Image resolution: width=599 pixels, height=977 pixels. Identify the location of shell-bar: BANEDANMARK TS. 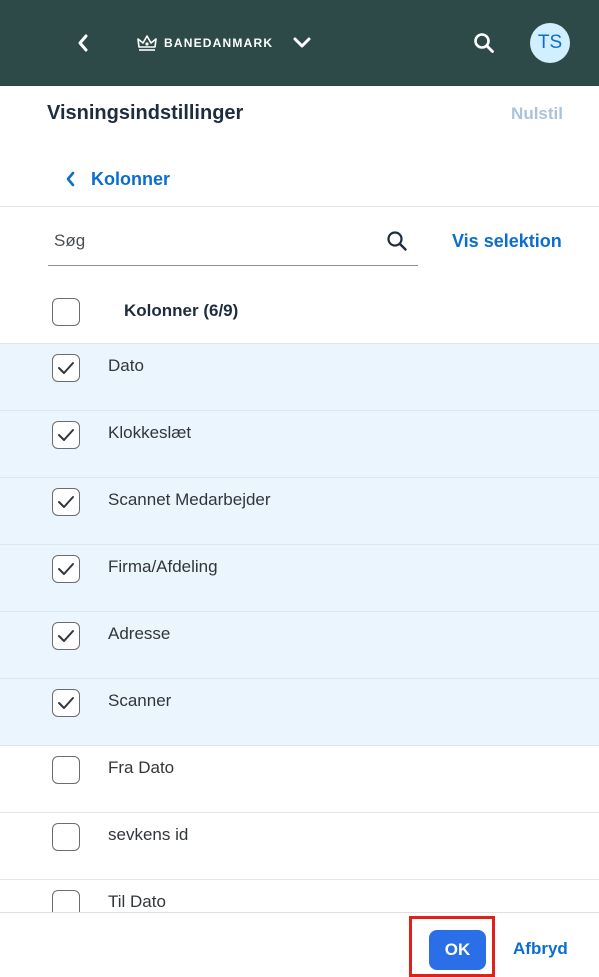
(299, 43).